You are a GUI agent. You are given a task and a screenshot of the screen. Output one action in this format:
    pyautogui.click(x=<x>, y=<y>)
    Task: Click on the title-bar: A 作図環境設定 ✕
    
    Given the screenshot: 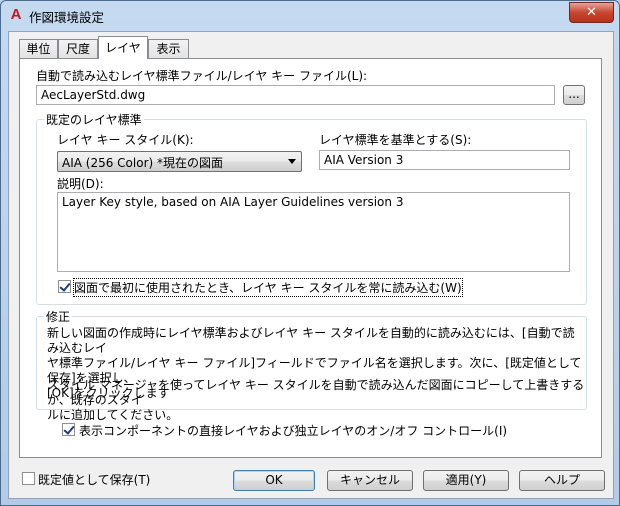 What is the action you would take?
    pyautogui.click(x=310, y=15)
    